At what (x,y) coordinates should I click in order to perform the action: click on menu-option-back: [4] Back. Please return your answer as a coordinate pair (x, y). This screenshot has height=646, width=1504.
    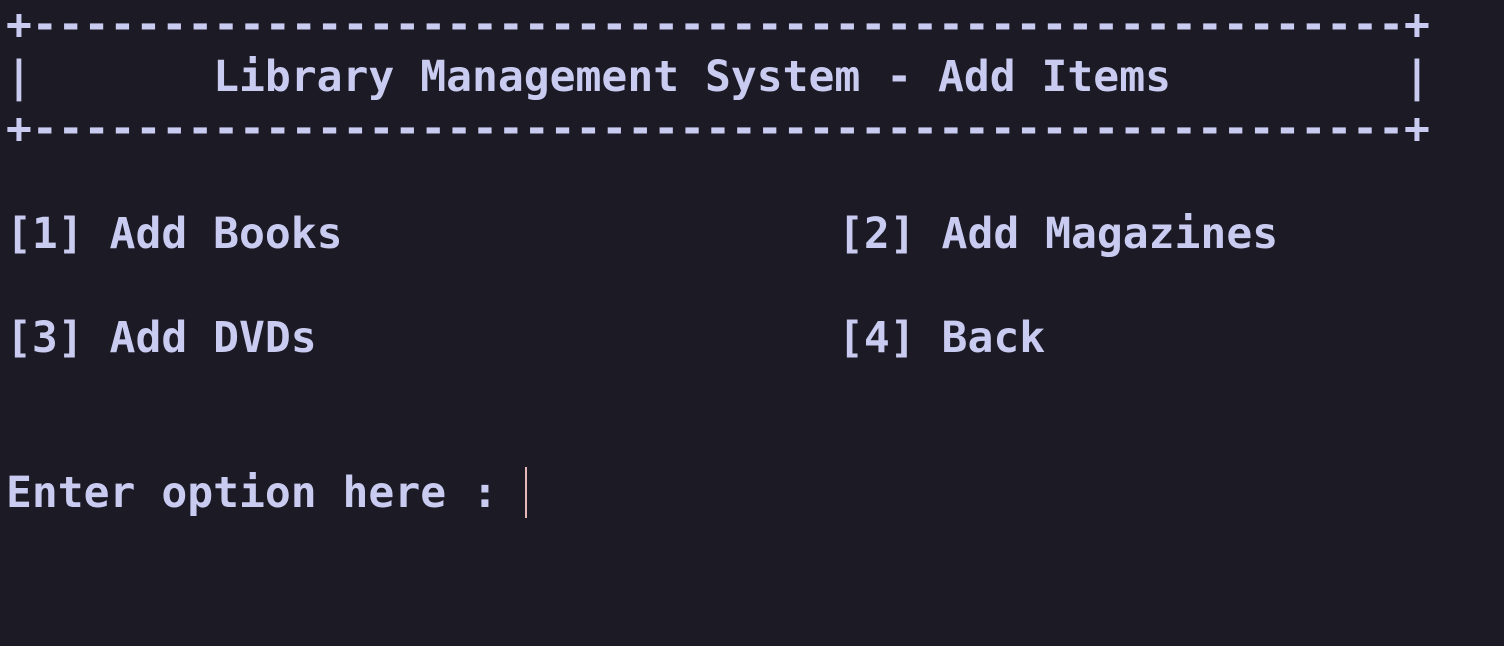
    Looking at the image, I should click on (941, 338).